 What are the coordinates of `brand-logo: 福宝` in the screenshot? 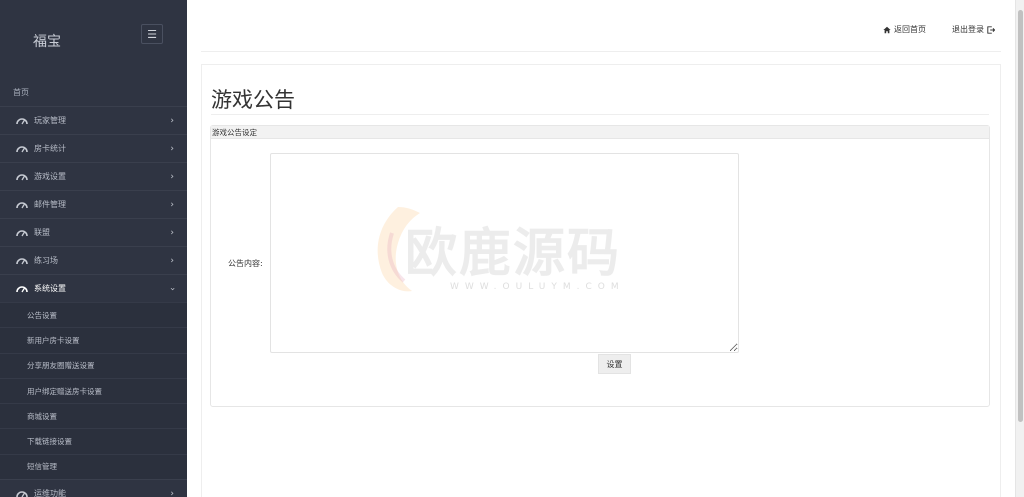 It's located at (47, 42).